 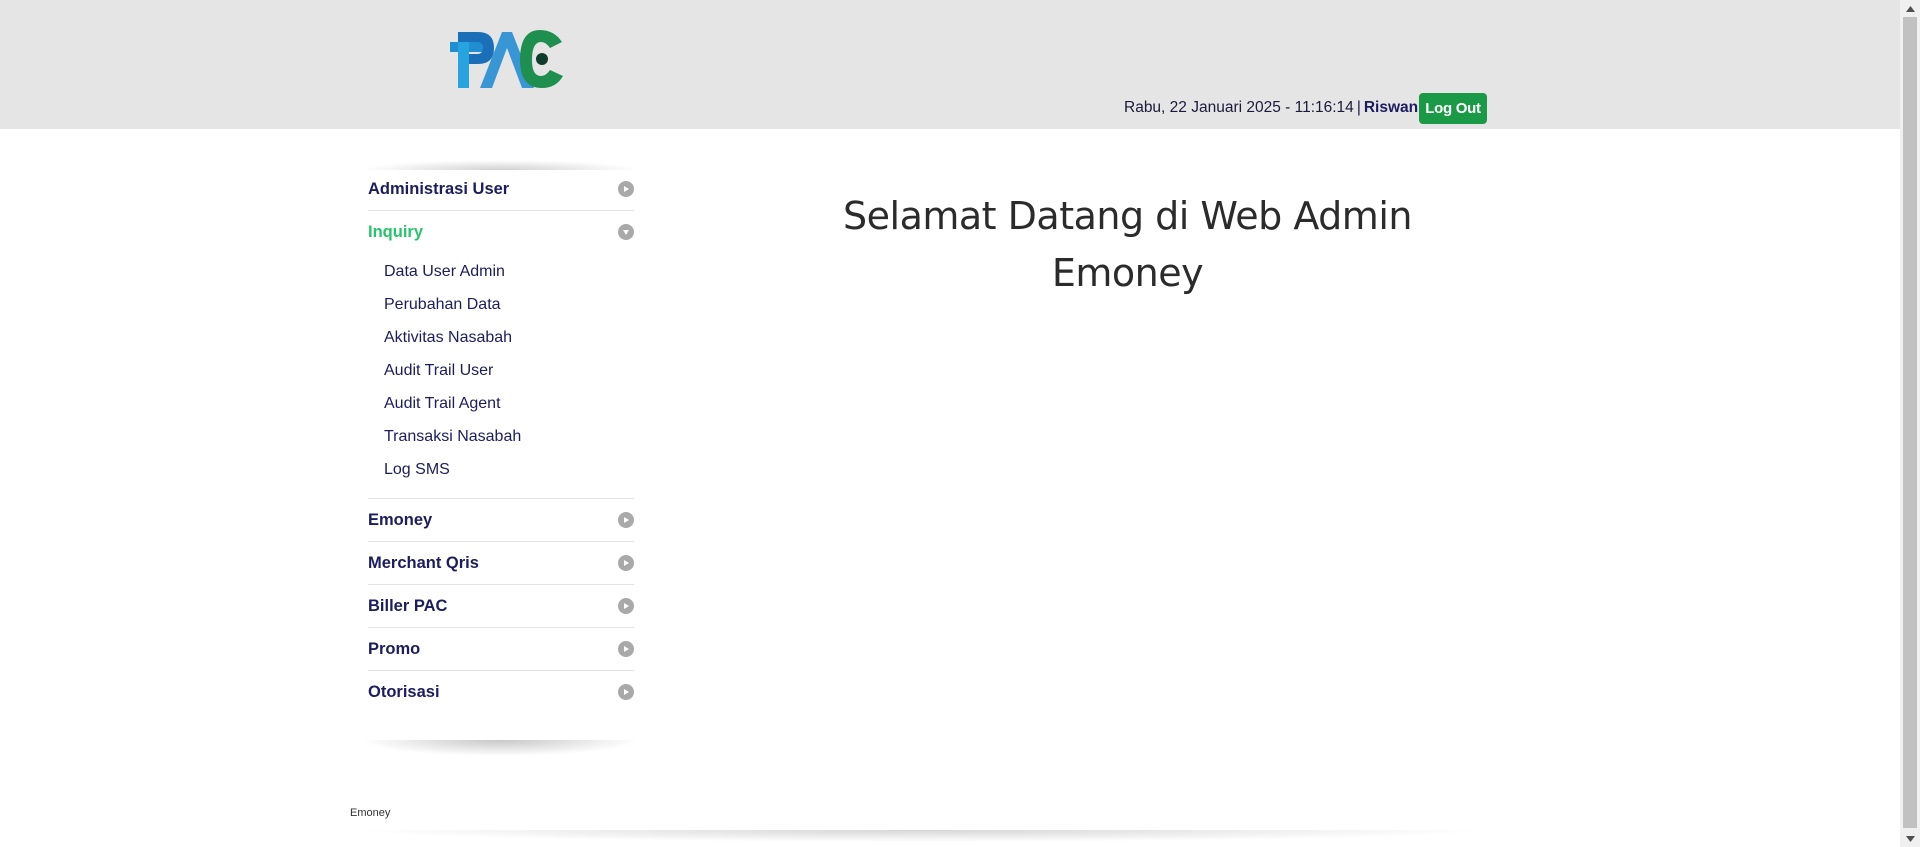 What do you see at coordinates (500, 748) in the screenshot?
I see `sidebar-shadow` at bounding box center [500, 748].